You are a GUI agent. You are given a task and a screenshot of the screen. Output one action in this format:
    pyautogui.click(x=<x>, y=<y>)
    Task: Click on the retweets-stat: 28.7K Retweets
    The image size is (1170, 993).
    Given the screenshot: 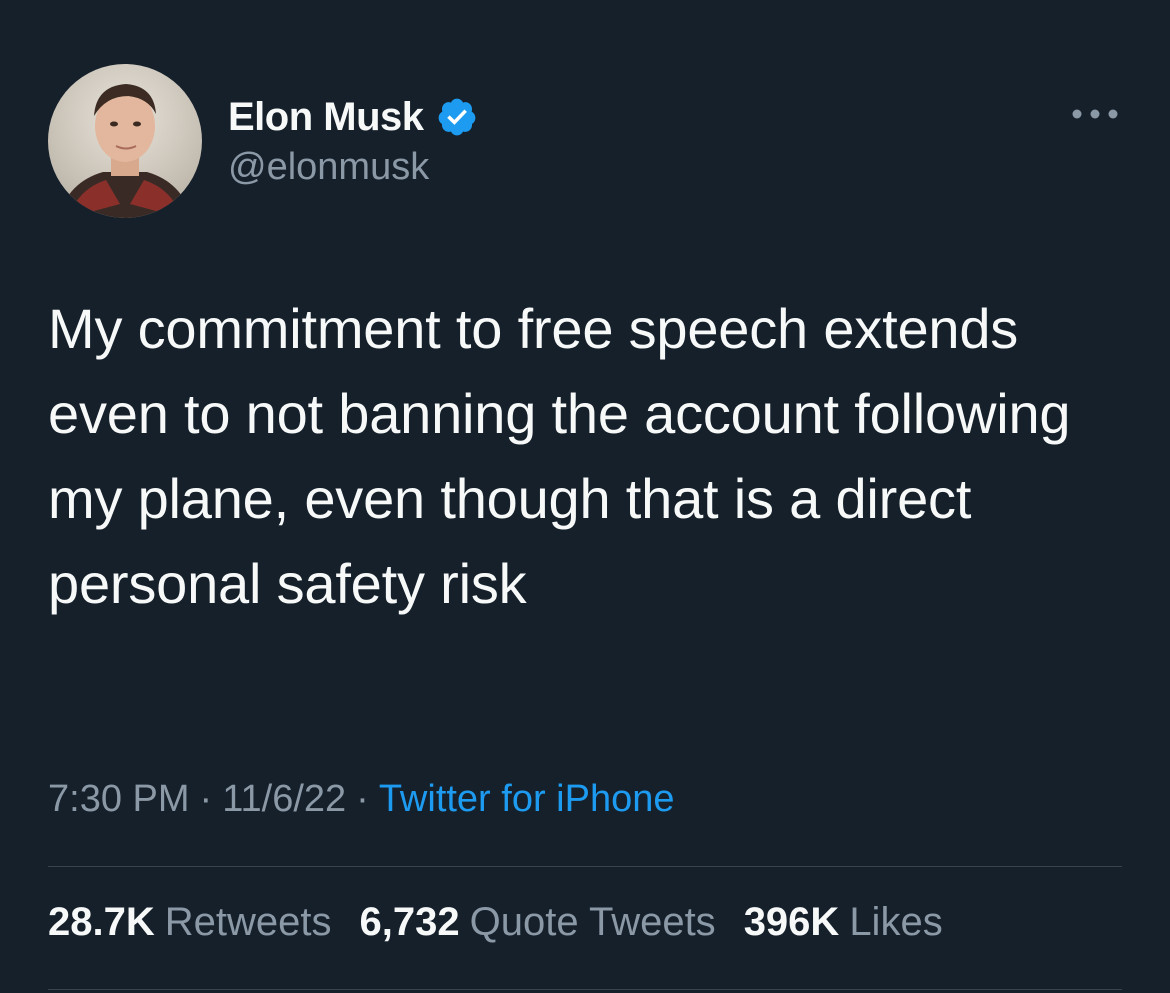 What is the action you would take?
    pyautogui.click(x=190, y=922)
    